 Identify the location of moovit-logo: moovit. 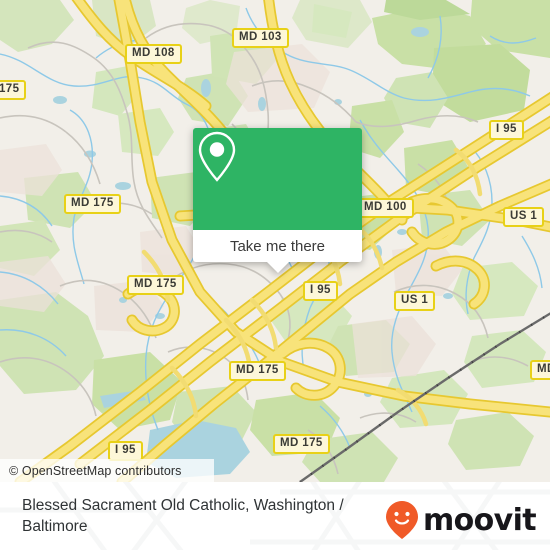
(460, 521).